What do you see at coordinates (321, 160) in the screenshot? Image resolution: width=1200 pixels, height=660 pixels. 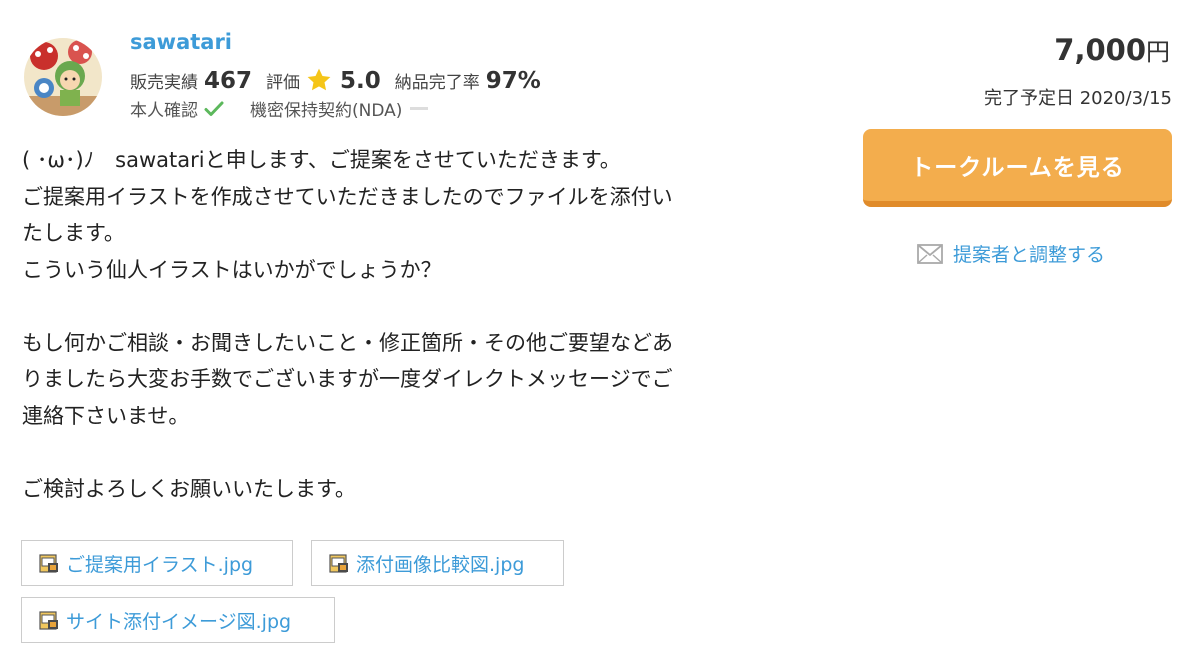 I see `message-line: ( ･ω･)ﾉ sawatariと申します、ご提案をさせていただきます。` at bounding box center [321, 160].